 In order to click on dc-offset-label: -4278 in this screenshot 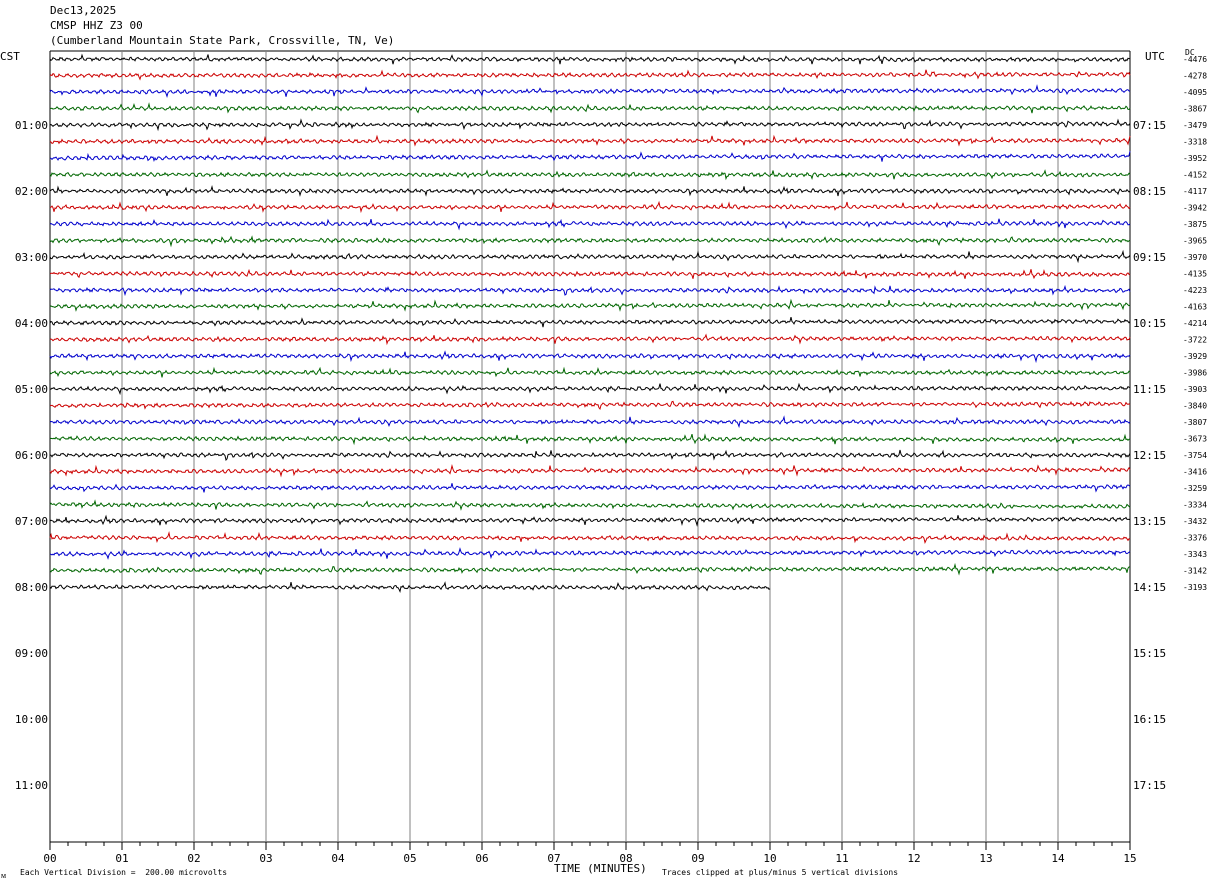, I will do `click(1195, 76)`.